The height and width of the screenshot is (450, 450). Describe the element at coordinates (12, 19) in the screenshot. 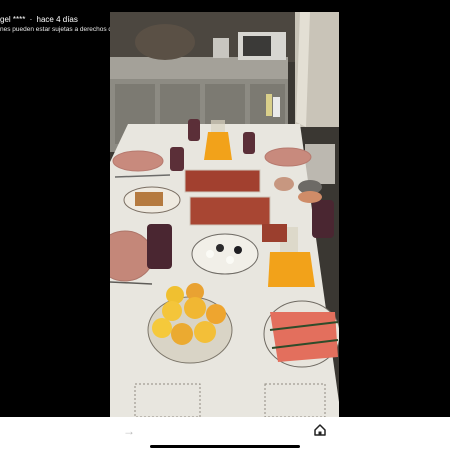

I see `author-name: gel ****` at that location.